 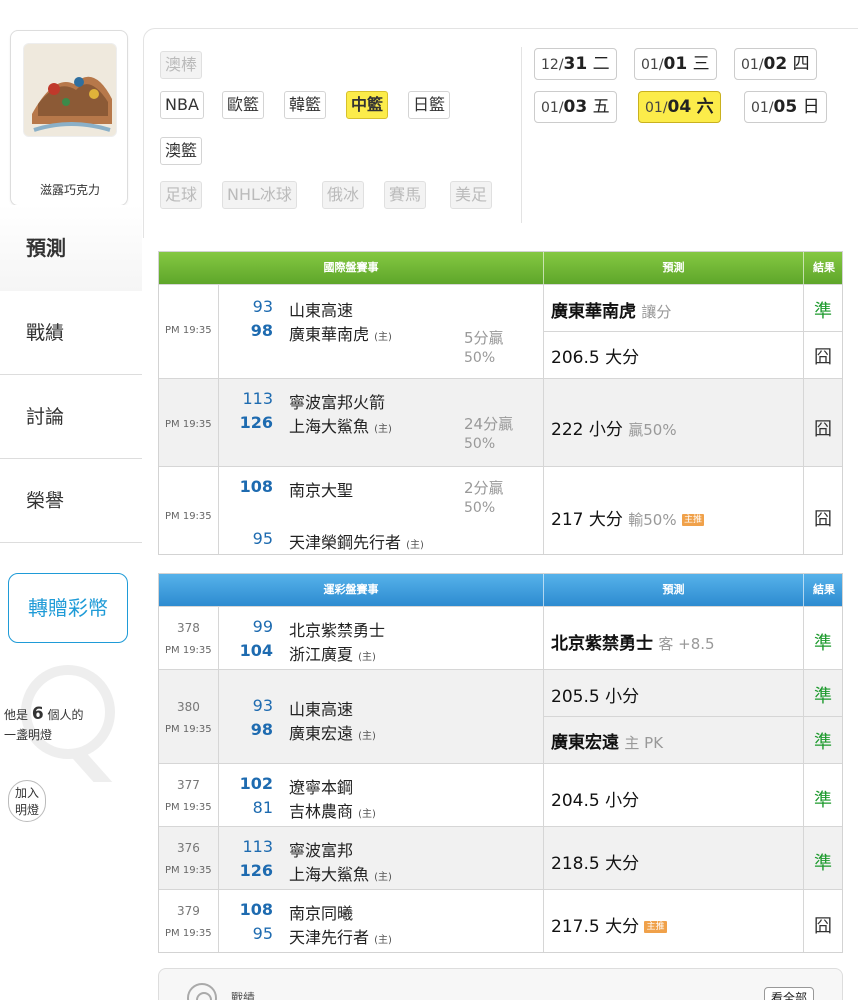 I want to click on lamp-info: 他是 6 個人的 一盞明燈, so click(x=44, y=724).